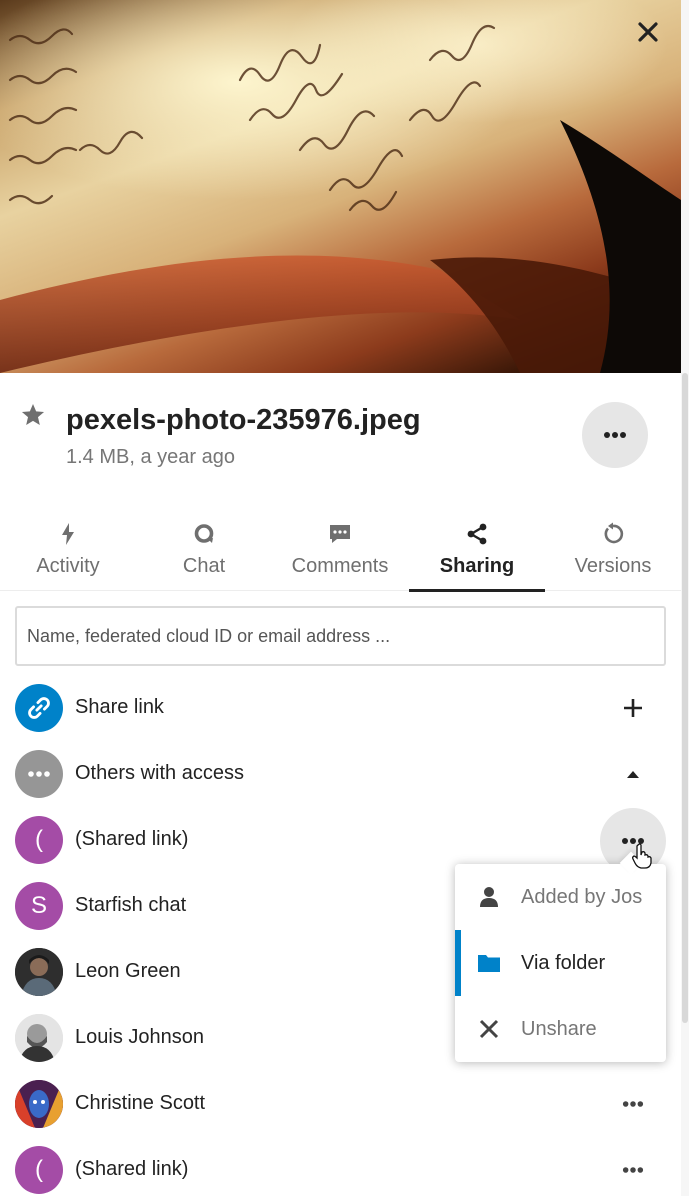  Describe the element at coordinates (139, 1037) in the screenshot. I see `share-item-label: Louis Johnson` at that location.